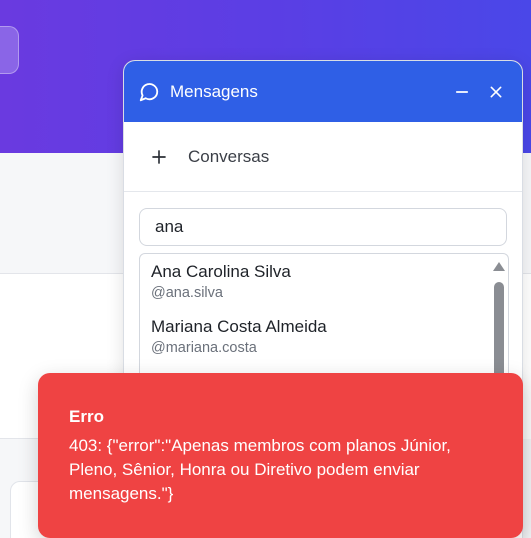  I want to click on scroll-up-arrow-icon, so click(499, 266).